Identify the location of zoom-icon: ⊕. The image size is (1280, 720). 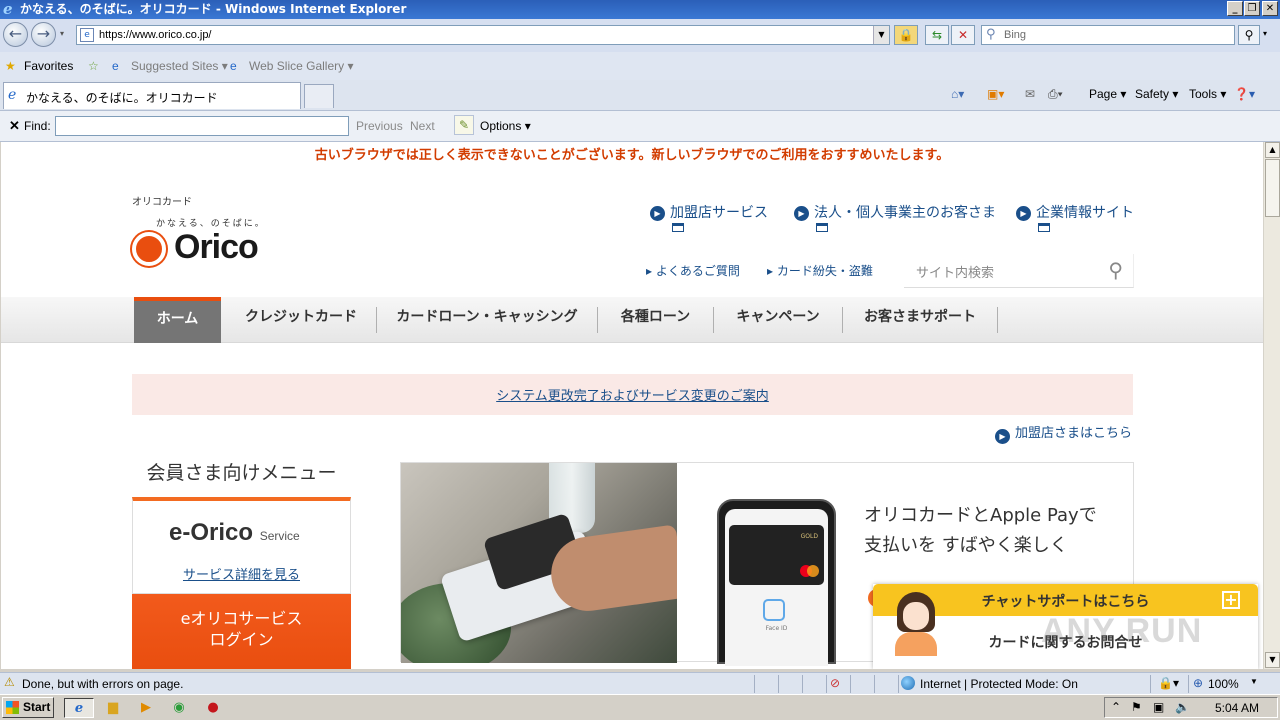
(1198, 683).